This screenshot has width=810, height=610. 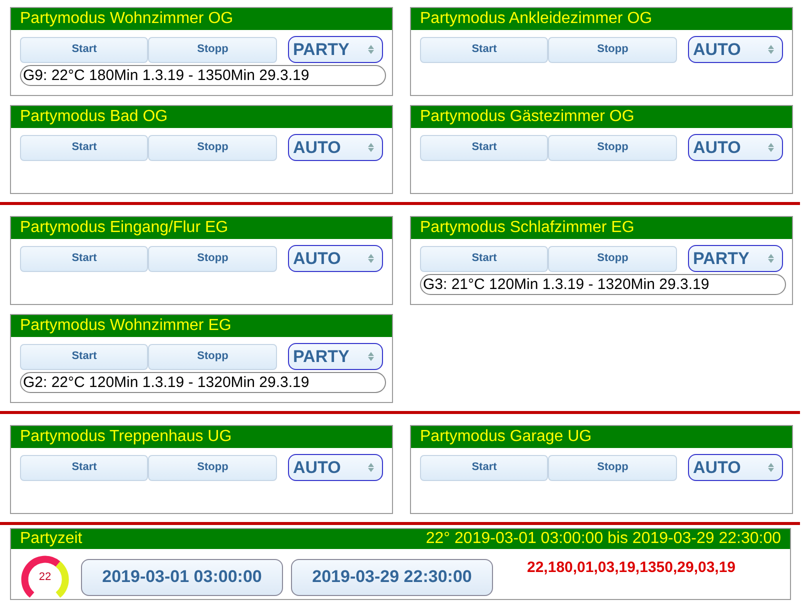 What do you see at coordinates (126, 437) in the screenshot?
I see `card-title: Partymodus Treppenhaus UG` at bounding box center [126, 437].